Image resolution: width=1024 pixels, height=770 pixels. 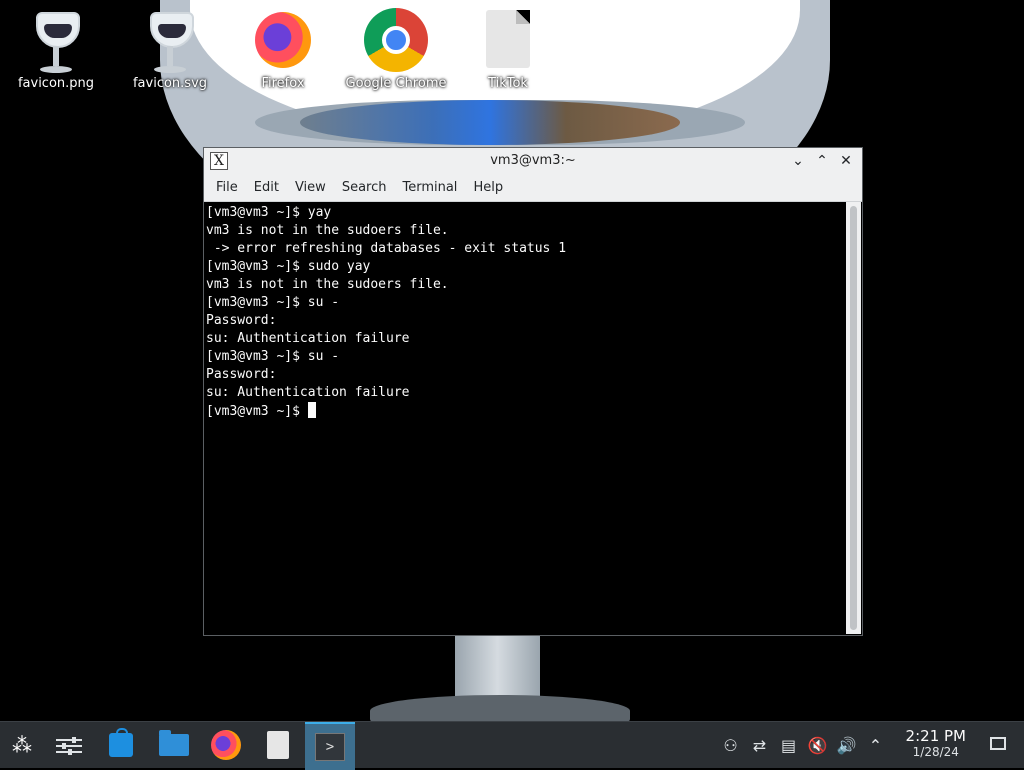 What do you see at coordinates (269, 212) in the screenshot?
I see `terminal-line: [vm3@vm3 ~]$ yay` at bounding box center [269, 212].